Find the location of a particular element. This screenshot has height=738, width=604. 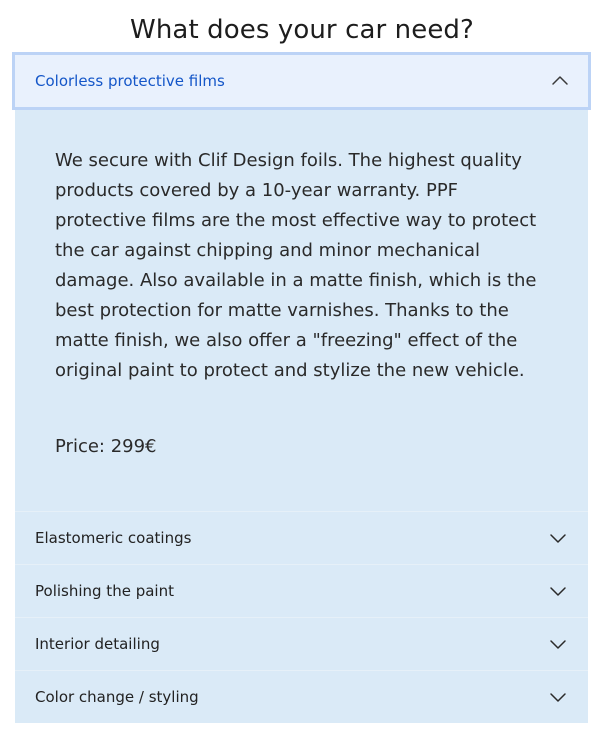

chevron-up-icon is located at coordinates (560, 80).